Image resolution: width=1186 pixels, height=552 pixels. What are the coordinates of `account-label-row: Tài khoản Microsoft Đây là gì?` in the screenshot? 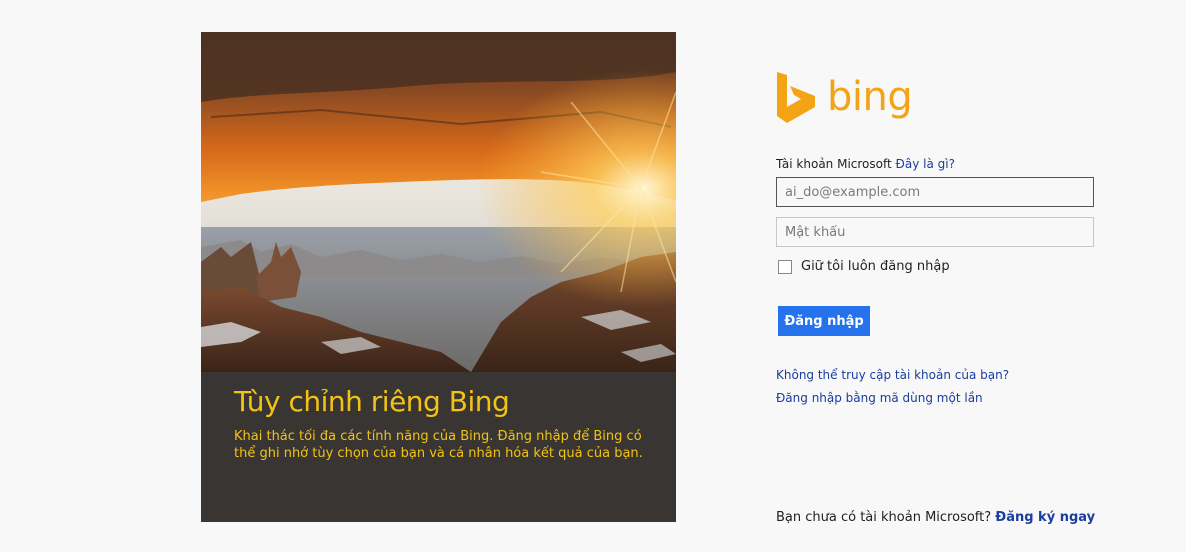 It's located at (865, 164).